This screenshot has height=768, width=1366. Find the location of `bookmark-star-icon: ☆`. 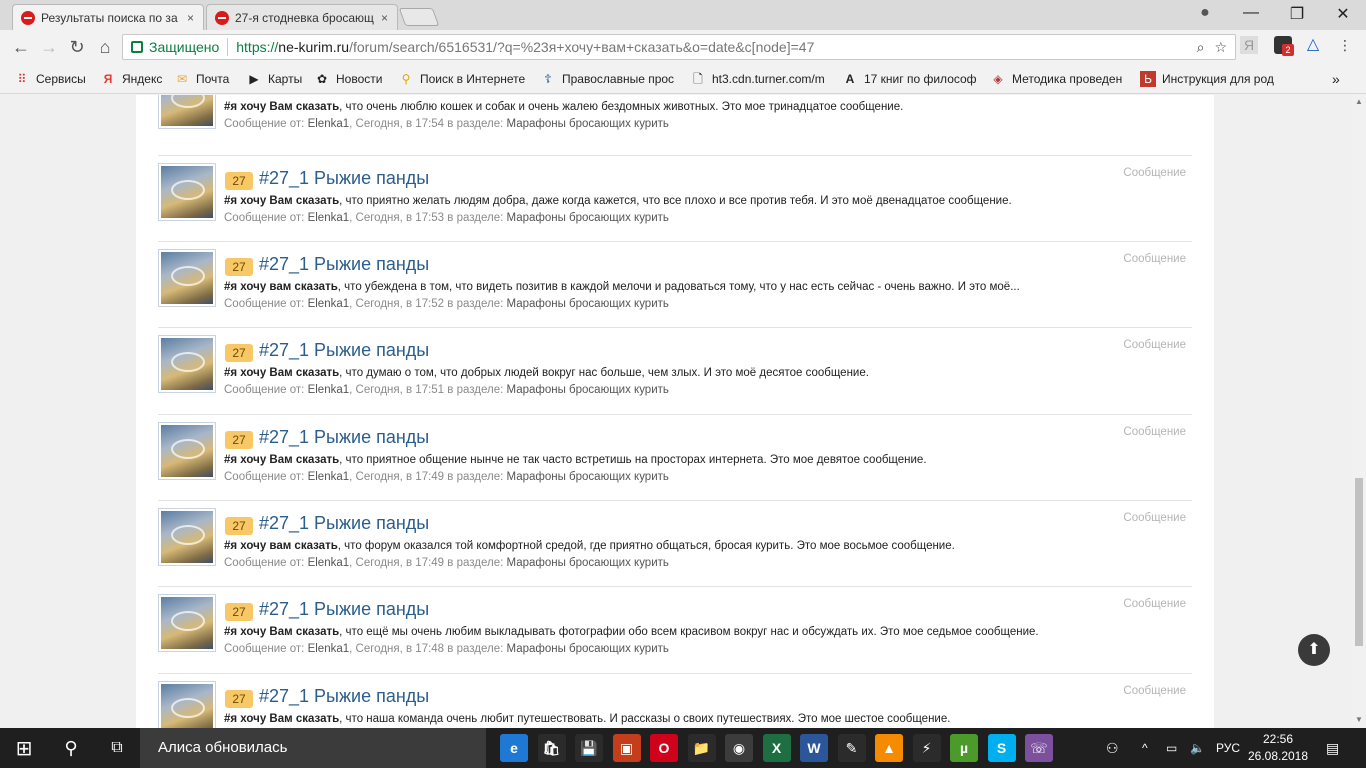

bookmark-star-icon: ☆ is located at coordinates (1220, 47).